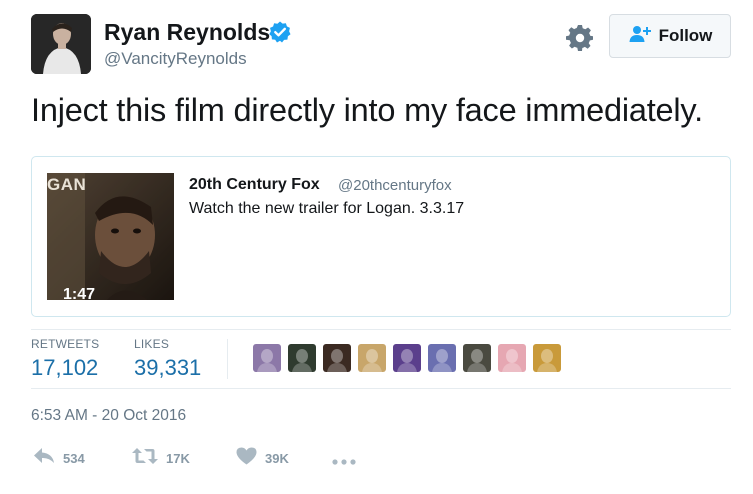  Describe the element at coordinates (110, 236) in the screenshot. I see `video-thumbnail: GAN 1:47` at that location.